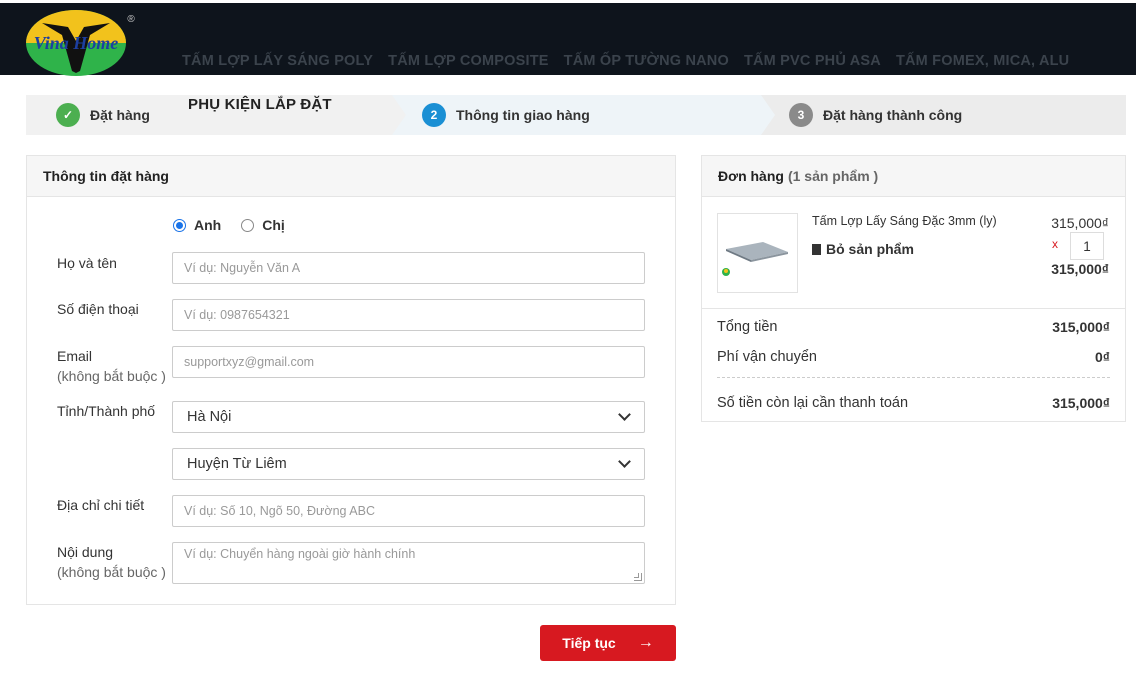 This screenshot has width=1136, height=700. Describe the element at coordinates (468, 61) in the screenshot. I see `nav-item-composite: TẤM LỢP COMPOSITE` at that location.